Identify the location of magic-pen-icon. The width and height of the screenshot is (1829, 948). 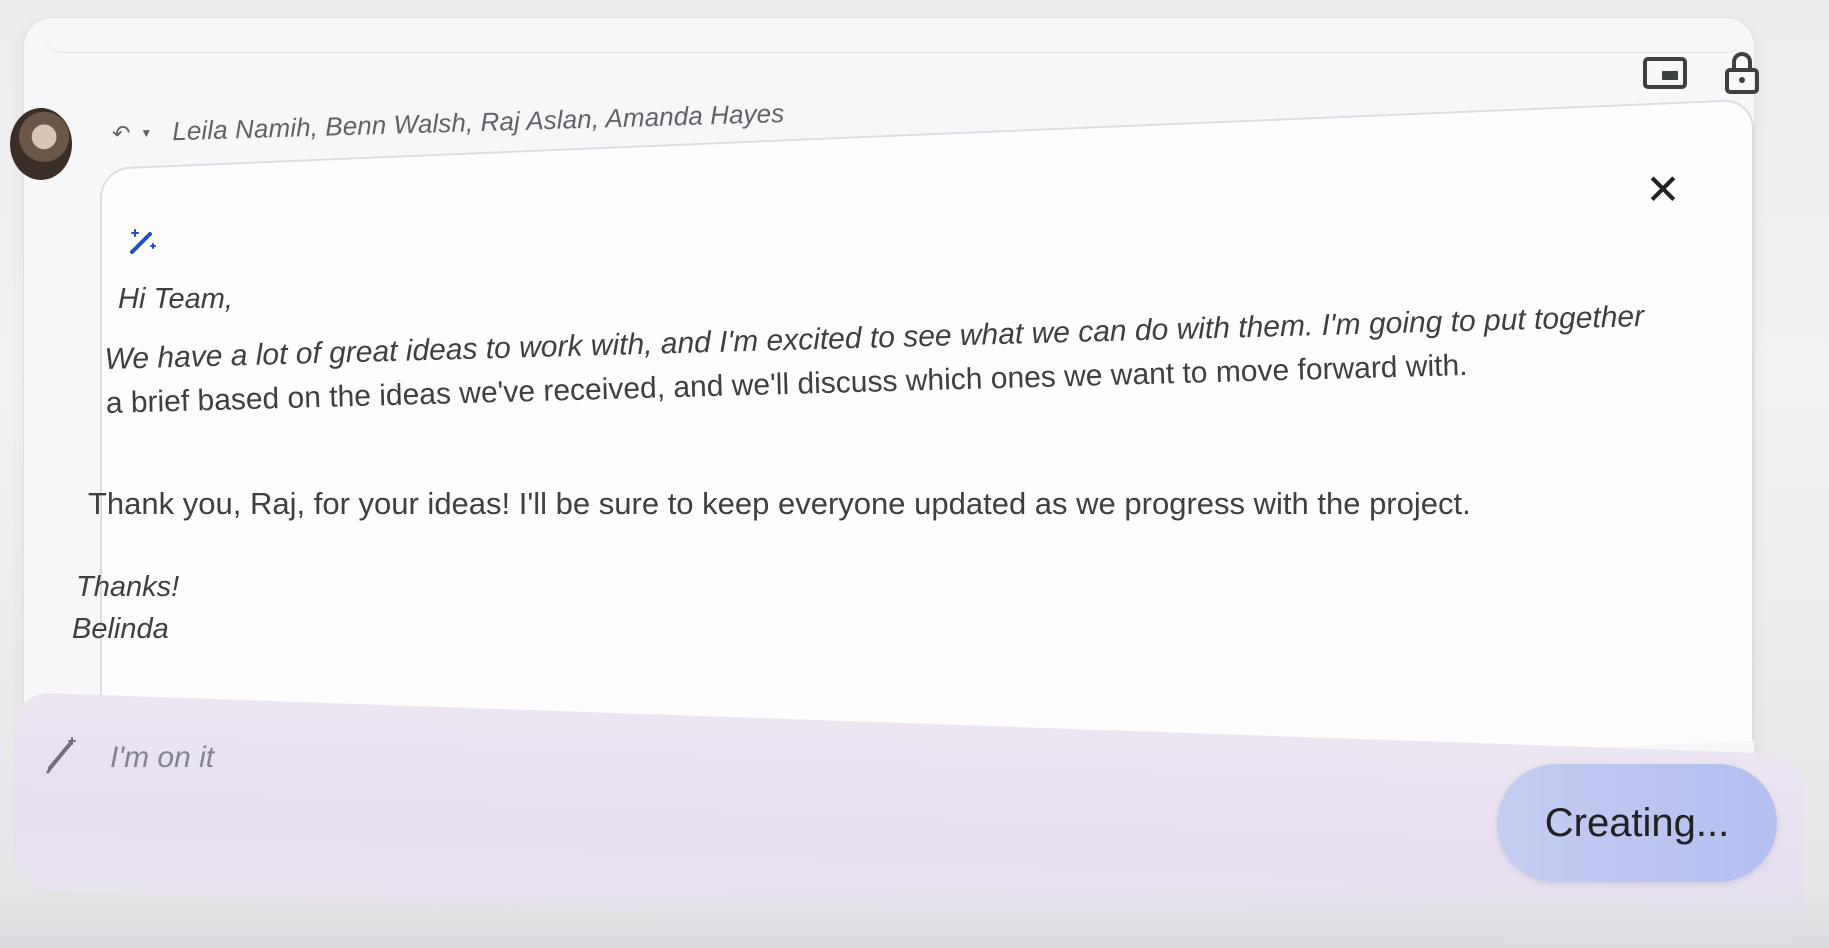
(143, 241).